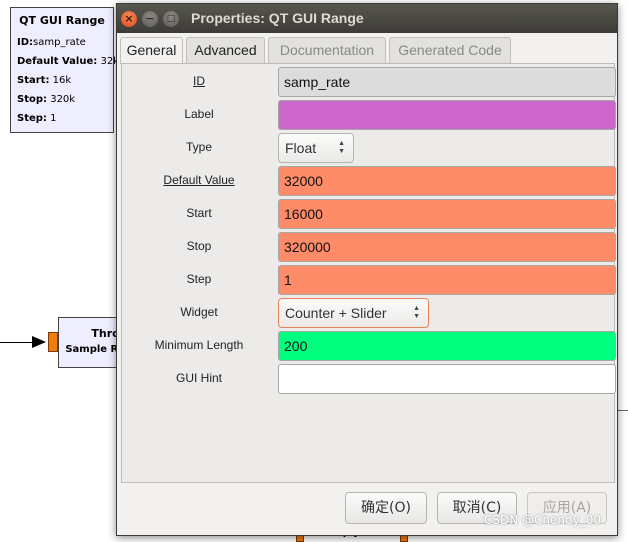 This screenshot has height=542, width=628. I want to click on start-field: 16000, so click(447, 214).